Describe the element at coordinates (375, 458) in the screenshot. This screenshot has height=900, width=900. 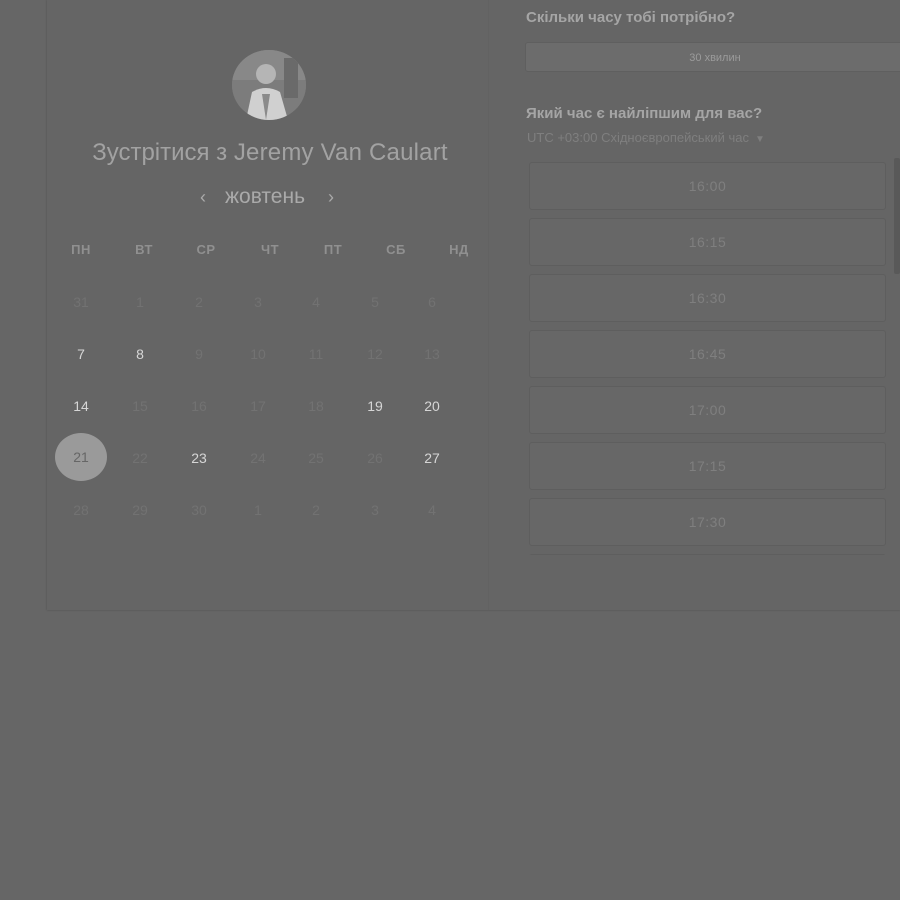
I see `calendar-day: 26` at that location.